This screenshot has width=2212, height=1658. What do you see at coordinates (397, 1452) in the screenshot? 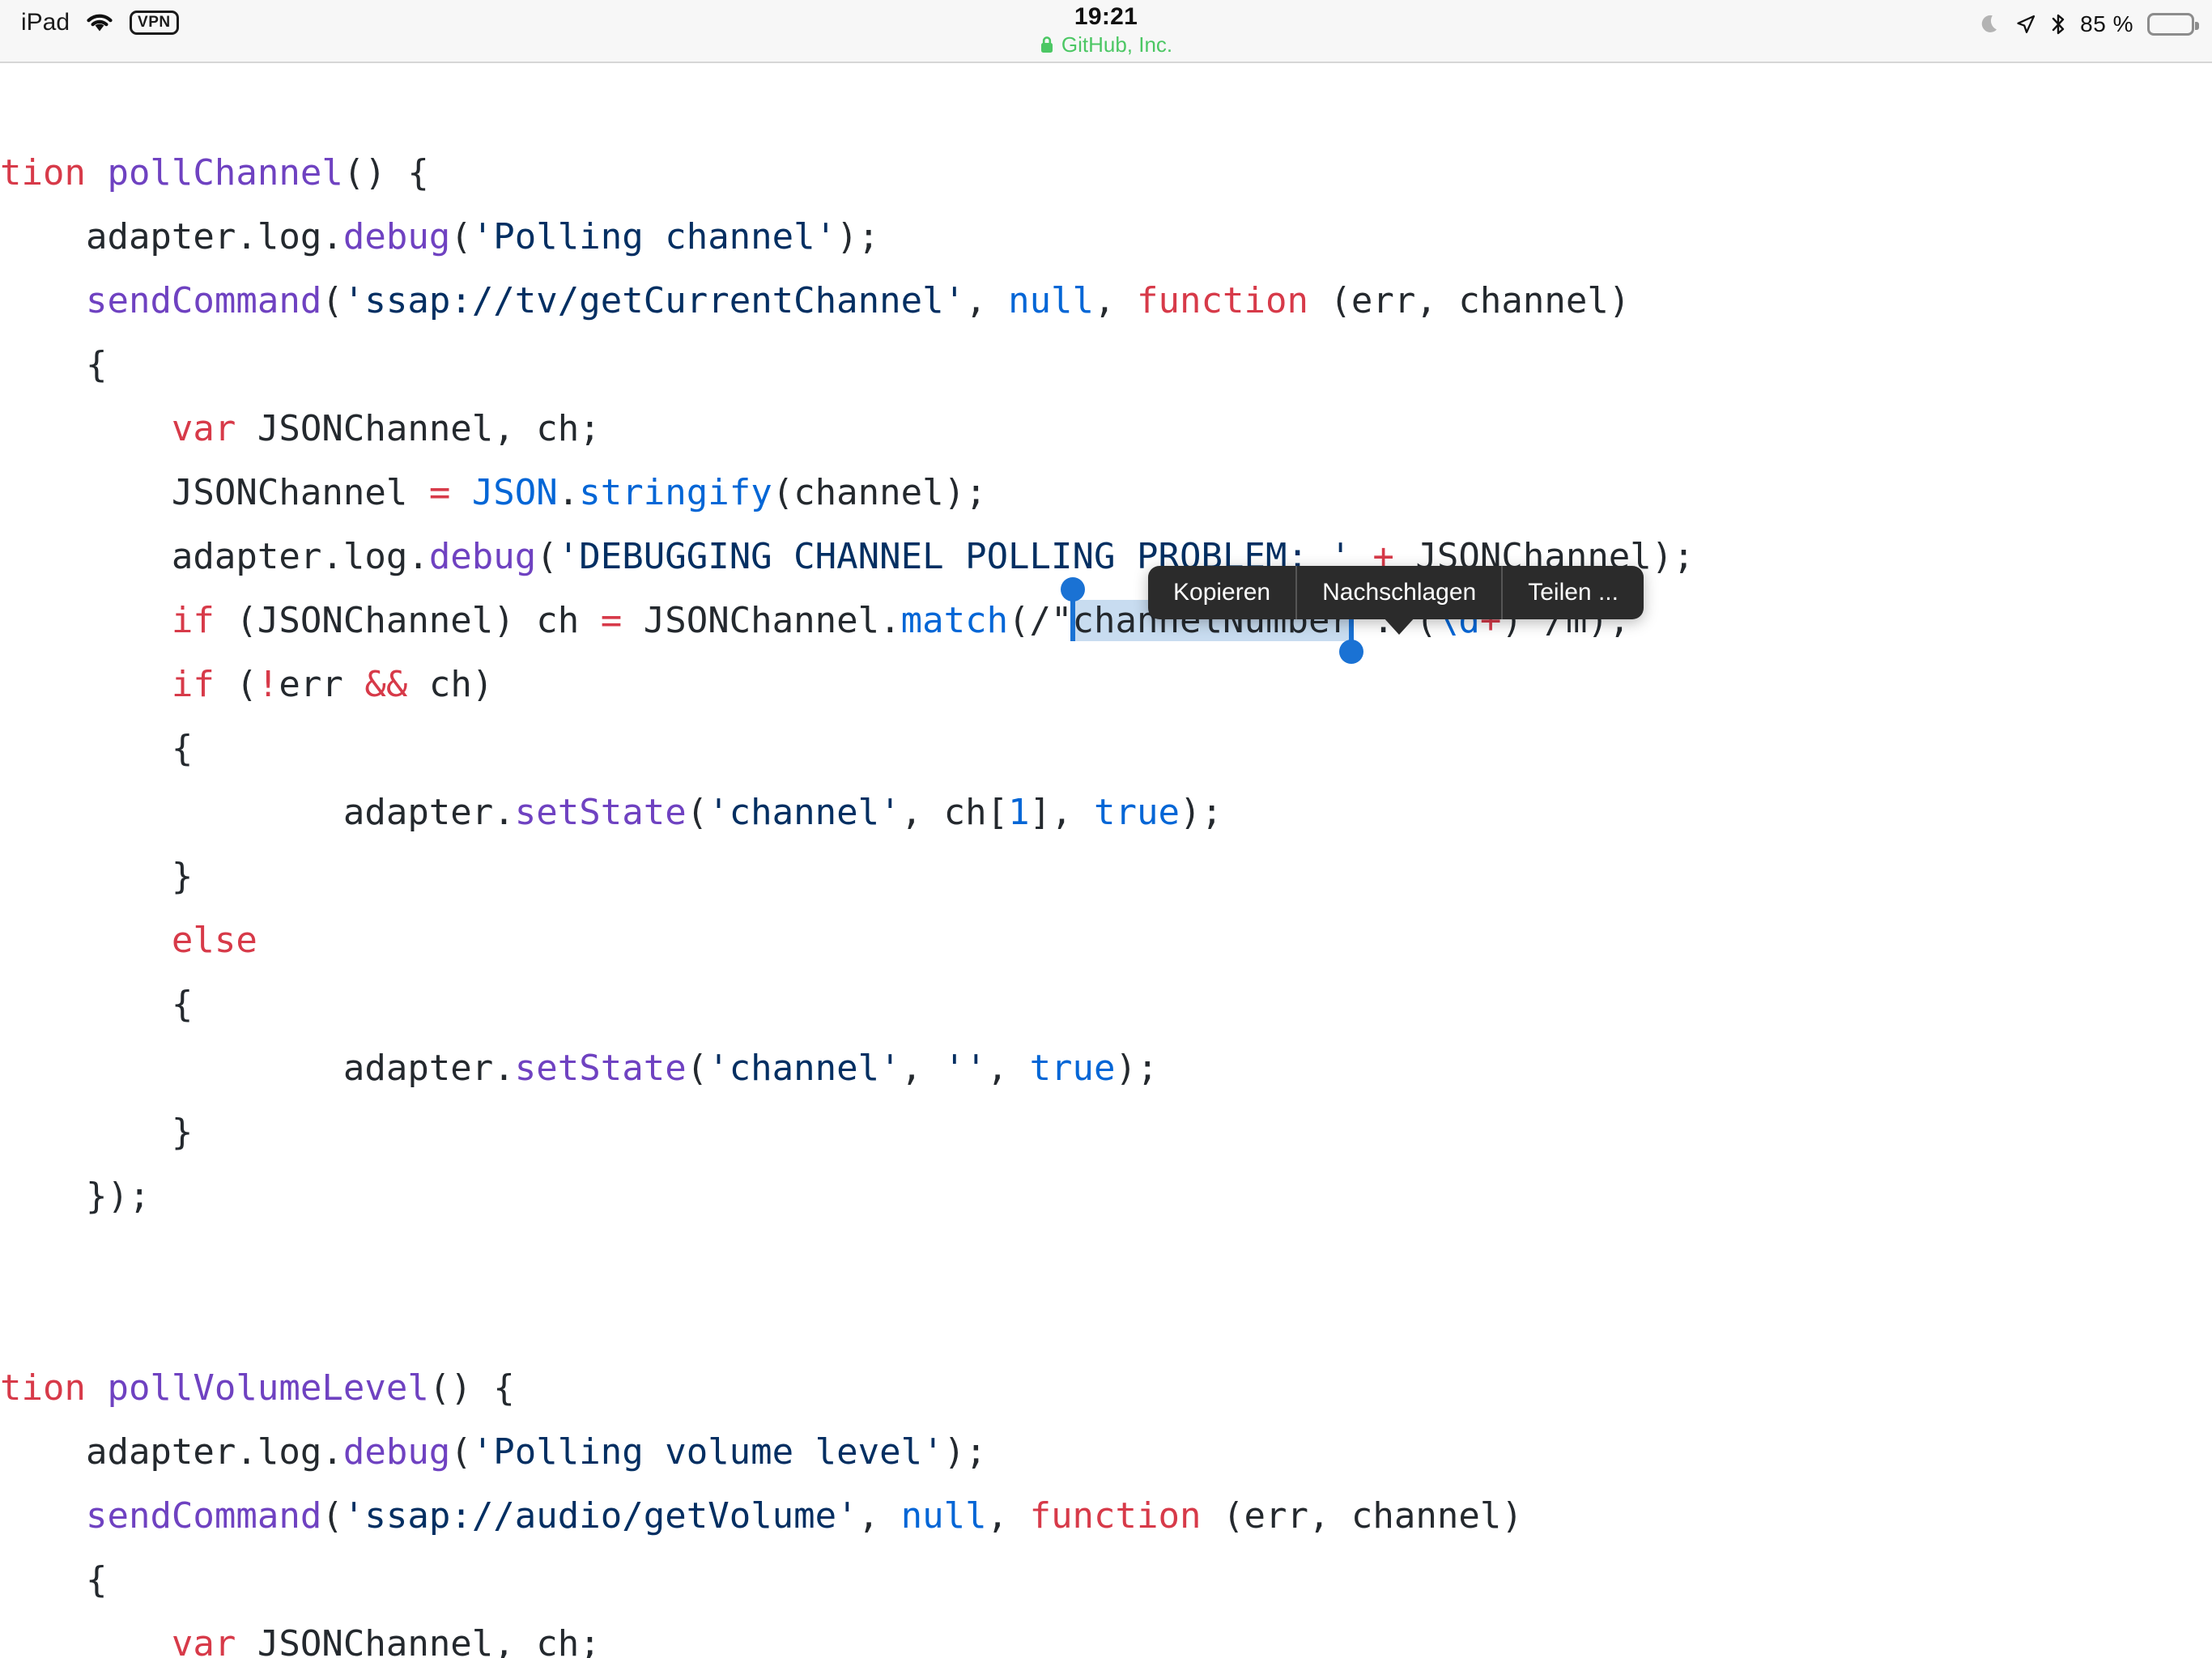
I see `code-token: debug` at bounding box center [397, 1452].